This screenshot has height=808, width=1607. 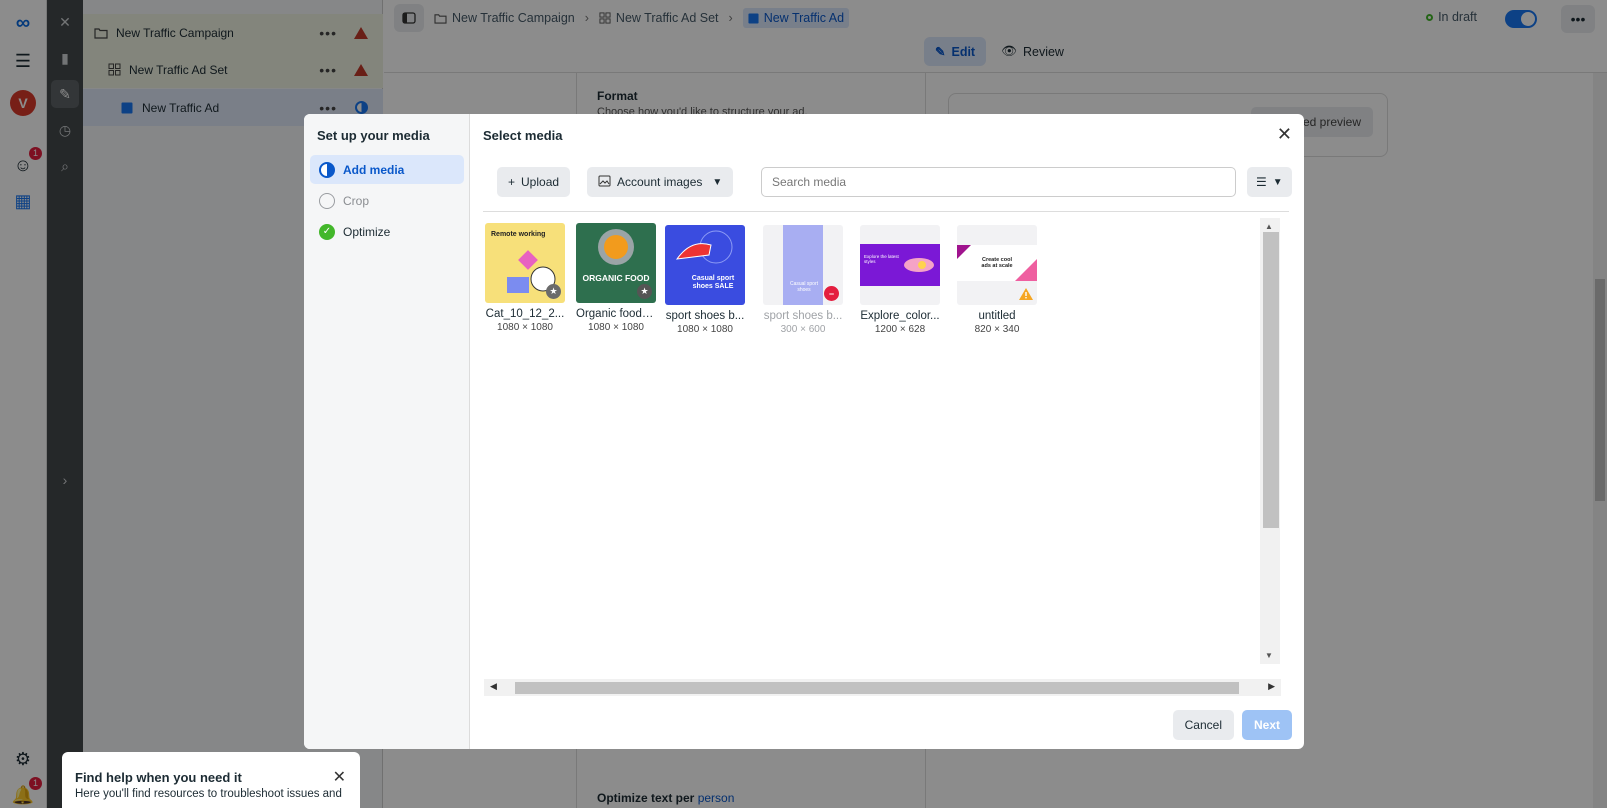 I want to click on thumbnail-text: ORGANIC FOOD, so click(x=616, y=278).